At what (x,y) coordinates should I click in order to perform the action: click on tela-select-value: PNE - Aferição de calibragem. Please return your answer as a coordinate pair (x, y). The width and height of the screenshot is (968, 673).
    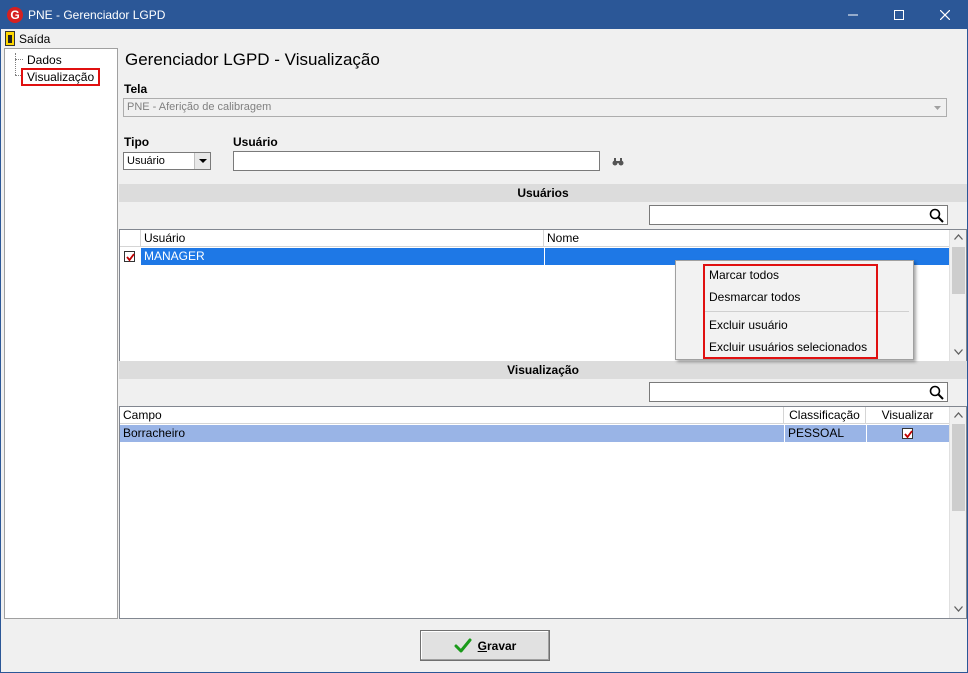
    Looking at the image, I should click on (199, 107).